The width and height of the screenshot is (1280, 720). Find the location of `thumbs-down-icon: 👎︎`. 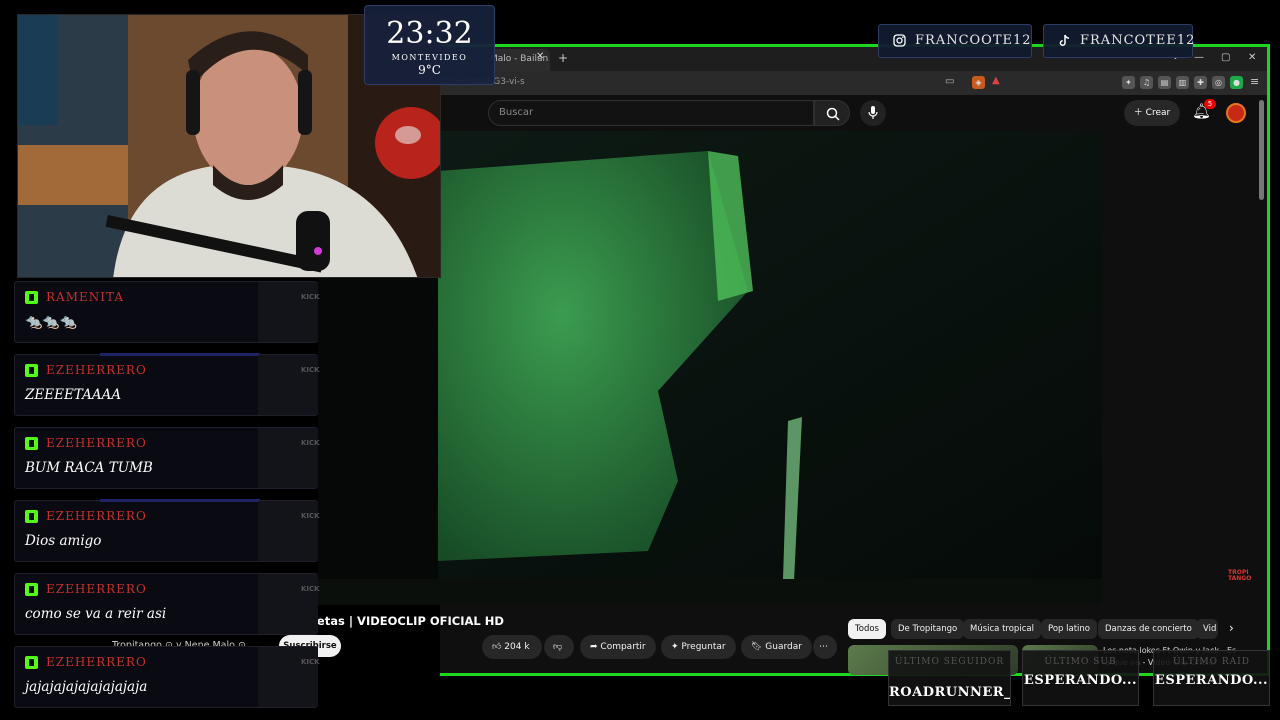

thumbs-down-icon: 👎︎ is located at coordinates (558, 647).